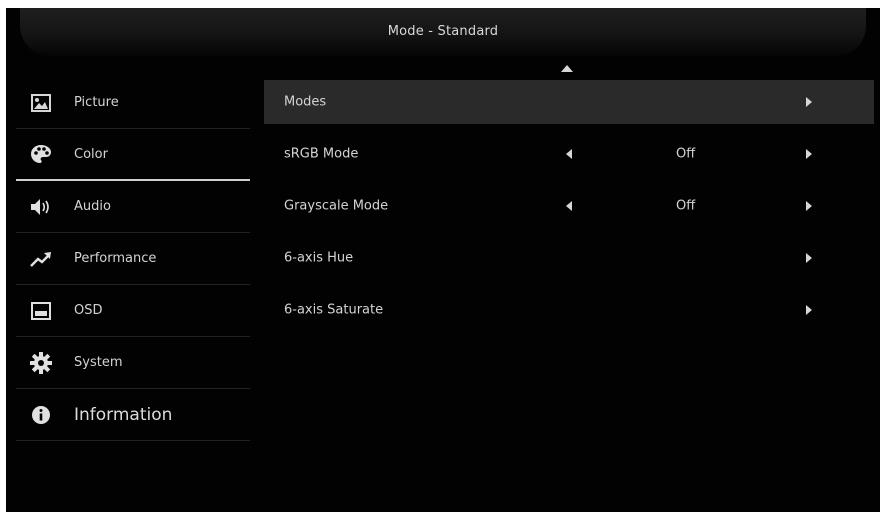 Image resolution: width=882 pixels, height=512 pixels. I want to click on scroll-up-arrow-icon, so click(567, 68).